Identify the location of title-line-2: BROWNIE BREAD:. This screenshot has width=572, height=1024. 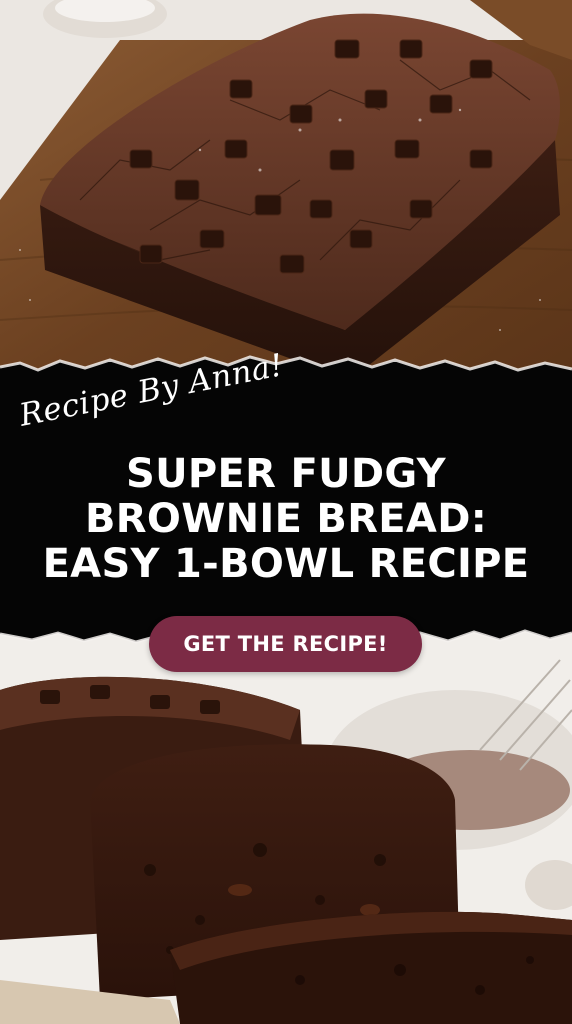
(286, 518).